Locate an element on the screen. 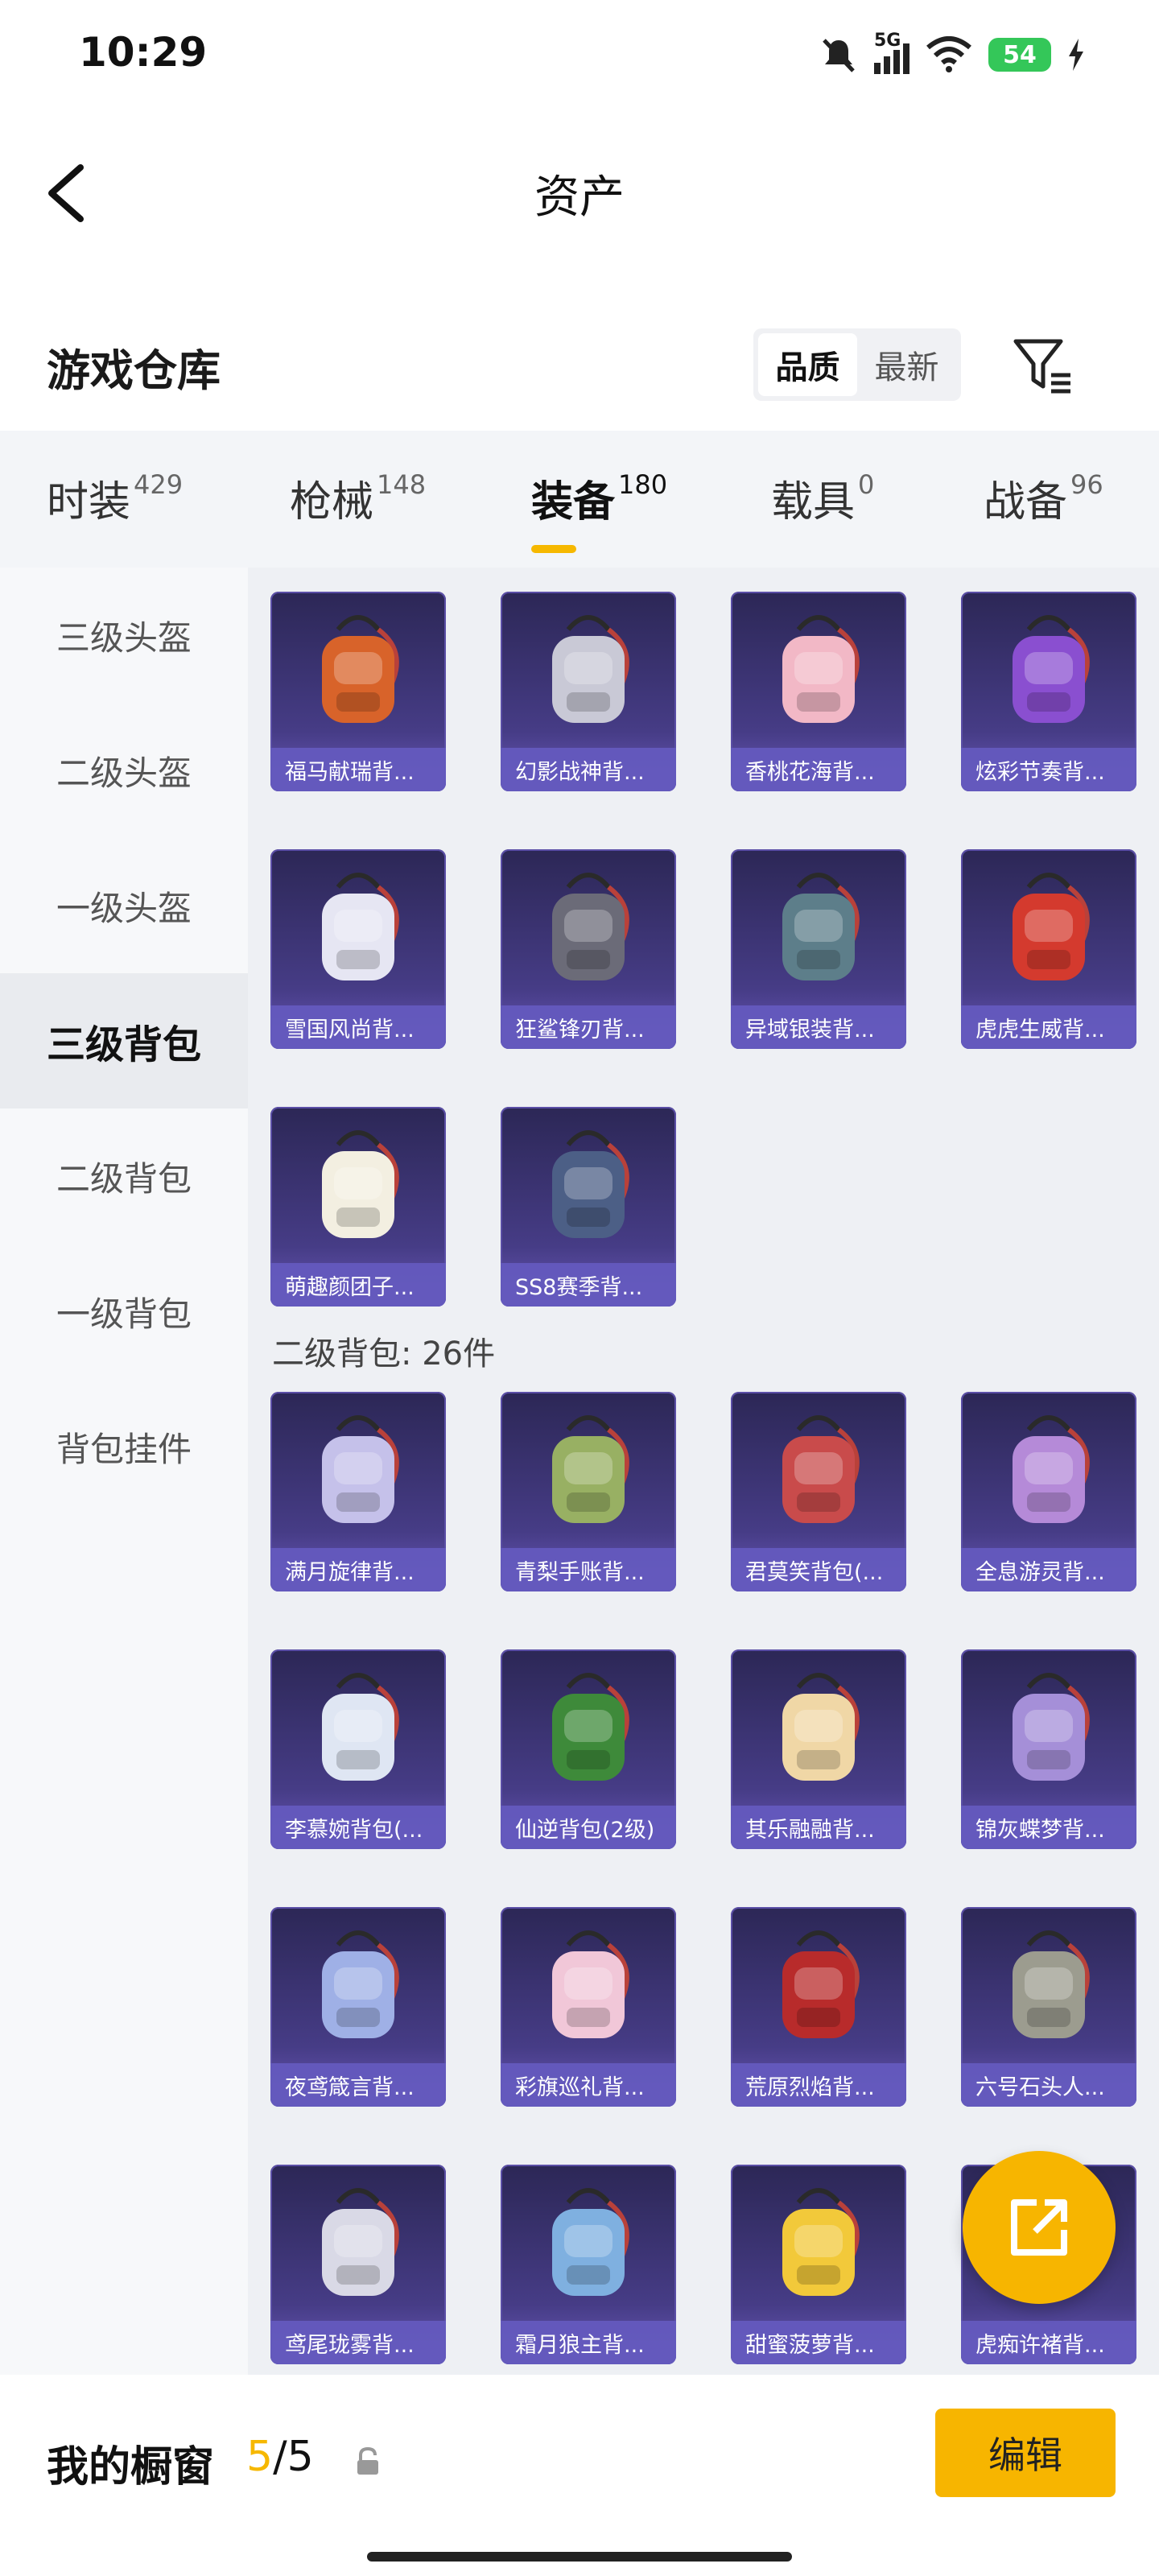 The image size is (1159, 2576). shark-backpack-icon is located at coordinates (588, 931).